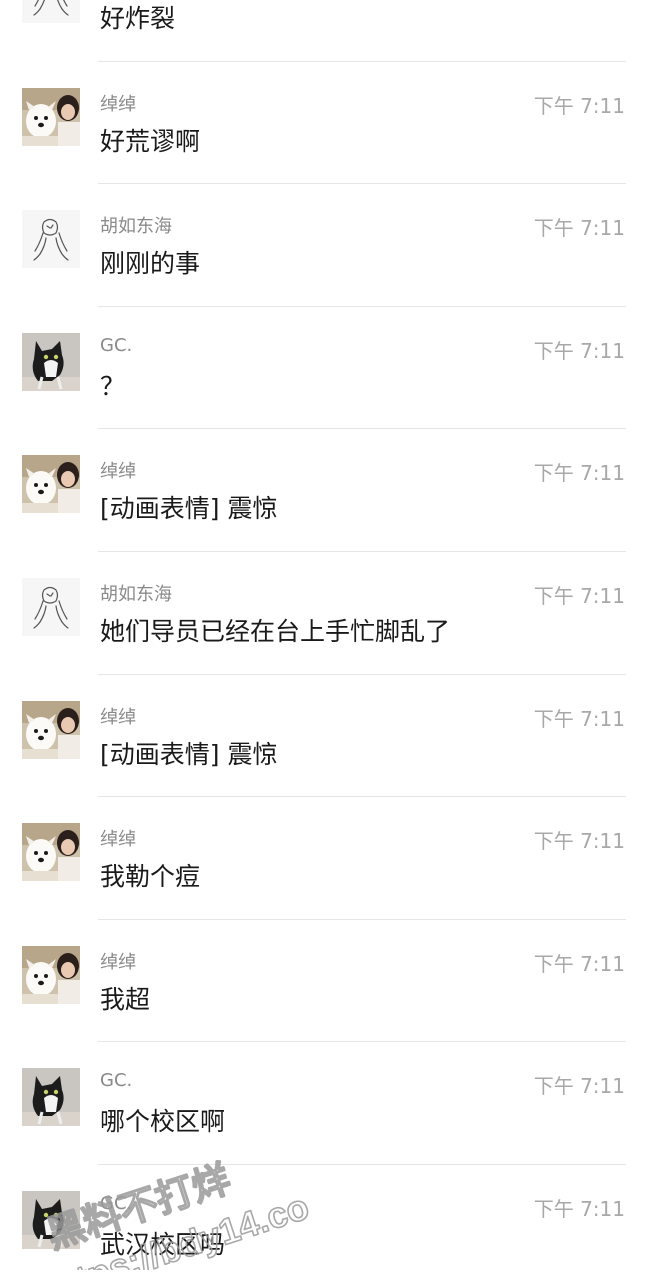 The width and height of the screenshot is (652, 1288). Describe the element at coordinates (326, 1226) in the screenshot. I see `message-row: GC. 下午 7:11 武汉校区吗` at that location.